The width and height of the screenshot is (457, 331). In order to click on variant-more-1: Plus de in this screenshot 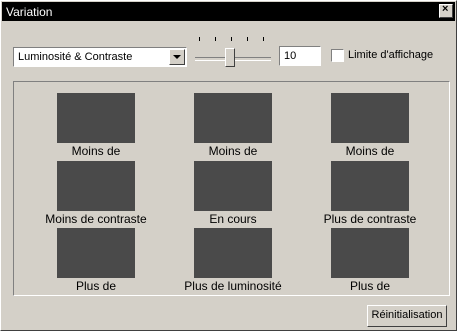, I will do `click(96, 260)`.